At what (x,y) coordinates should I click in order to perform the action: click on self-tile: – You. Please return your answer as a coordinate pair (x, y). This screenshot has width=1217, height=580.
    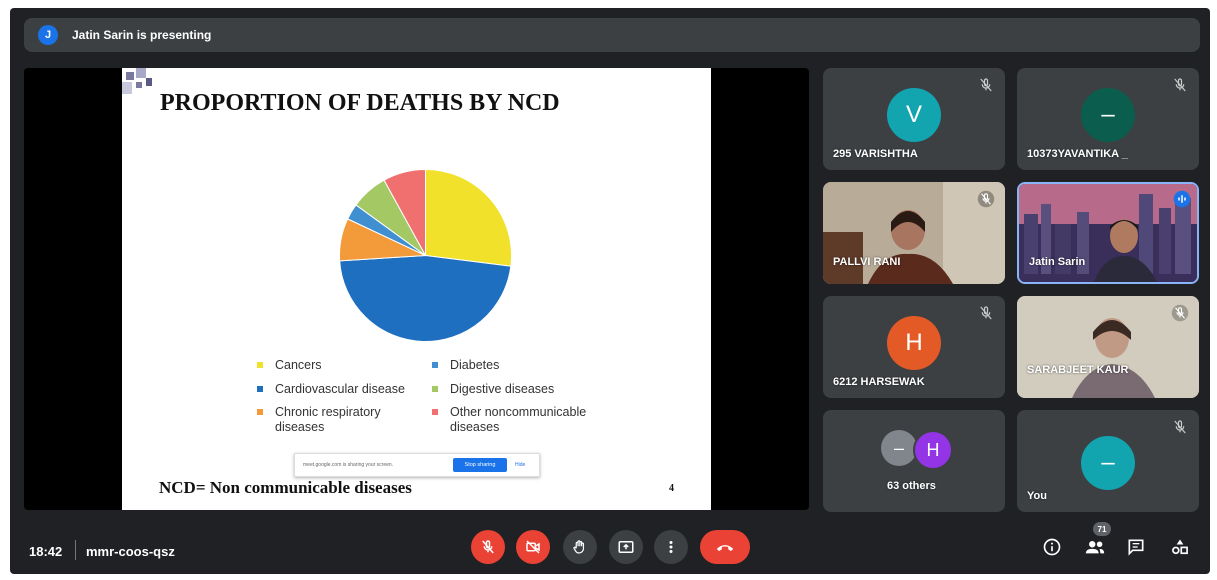
    Looking at the image, I should click on (1108, 461).